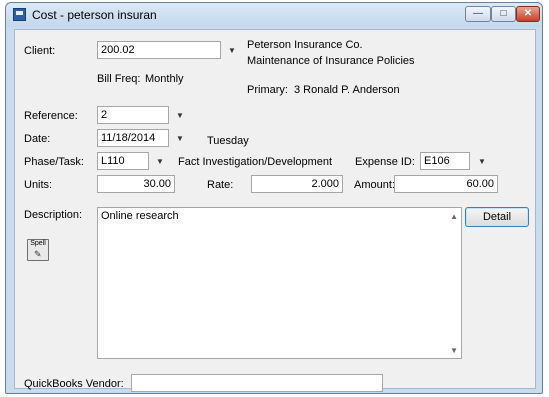 This screenshot has width=549, height=397. Describe the element at coordinates (257, 383) in the screenshot. I see `quickbooks-vendor-input` at that location.